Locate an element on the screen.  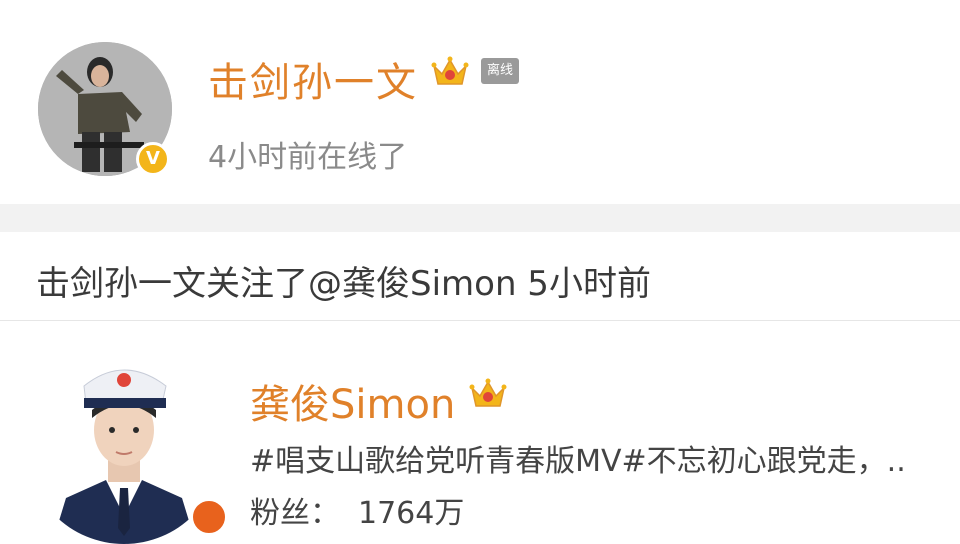
activity-text: 击剑孙一文关注了@龚俊Simon 5小时前 is located at coordinates (343, 280).